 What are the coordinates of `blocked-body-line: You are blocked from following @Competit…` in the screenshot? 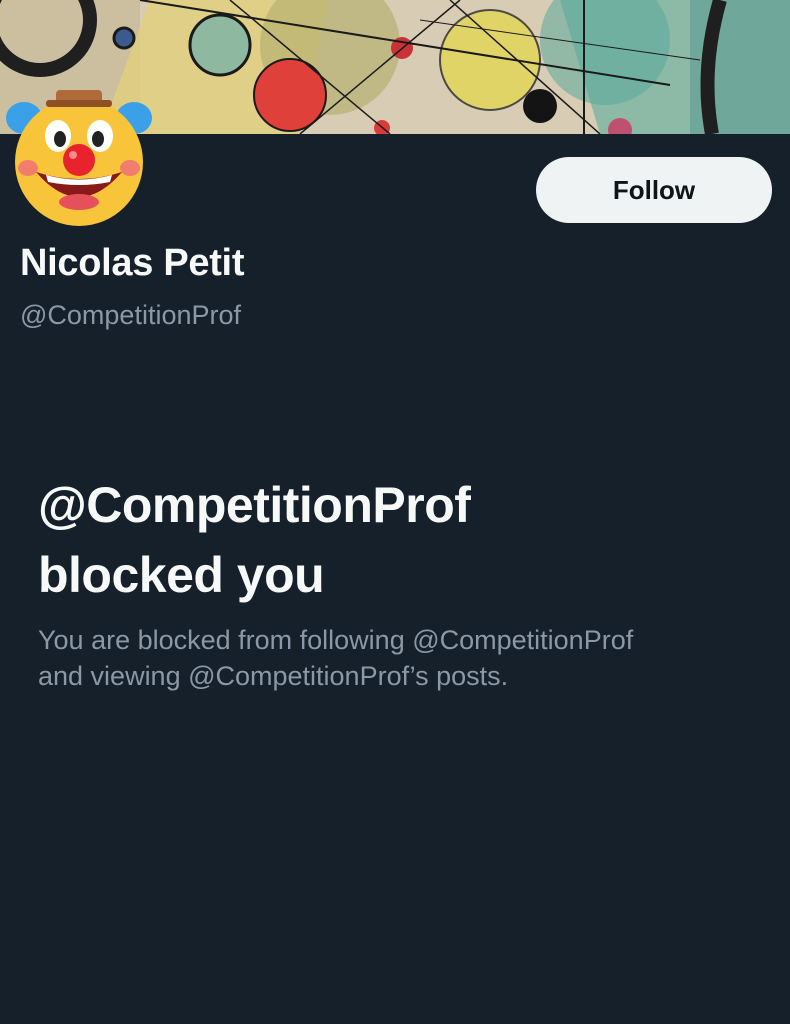 It's located at (336, 640).